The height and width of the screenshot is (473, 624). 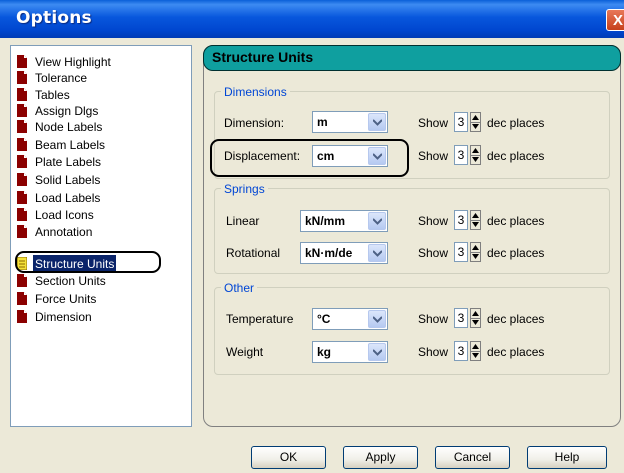 I want to click on weight-decimals-input: 3, so click(x=461, y=351).